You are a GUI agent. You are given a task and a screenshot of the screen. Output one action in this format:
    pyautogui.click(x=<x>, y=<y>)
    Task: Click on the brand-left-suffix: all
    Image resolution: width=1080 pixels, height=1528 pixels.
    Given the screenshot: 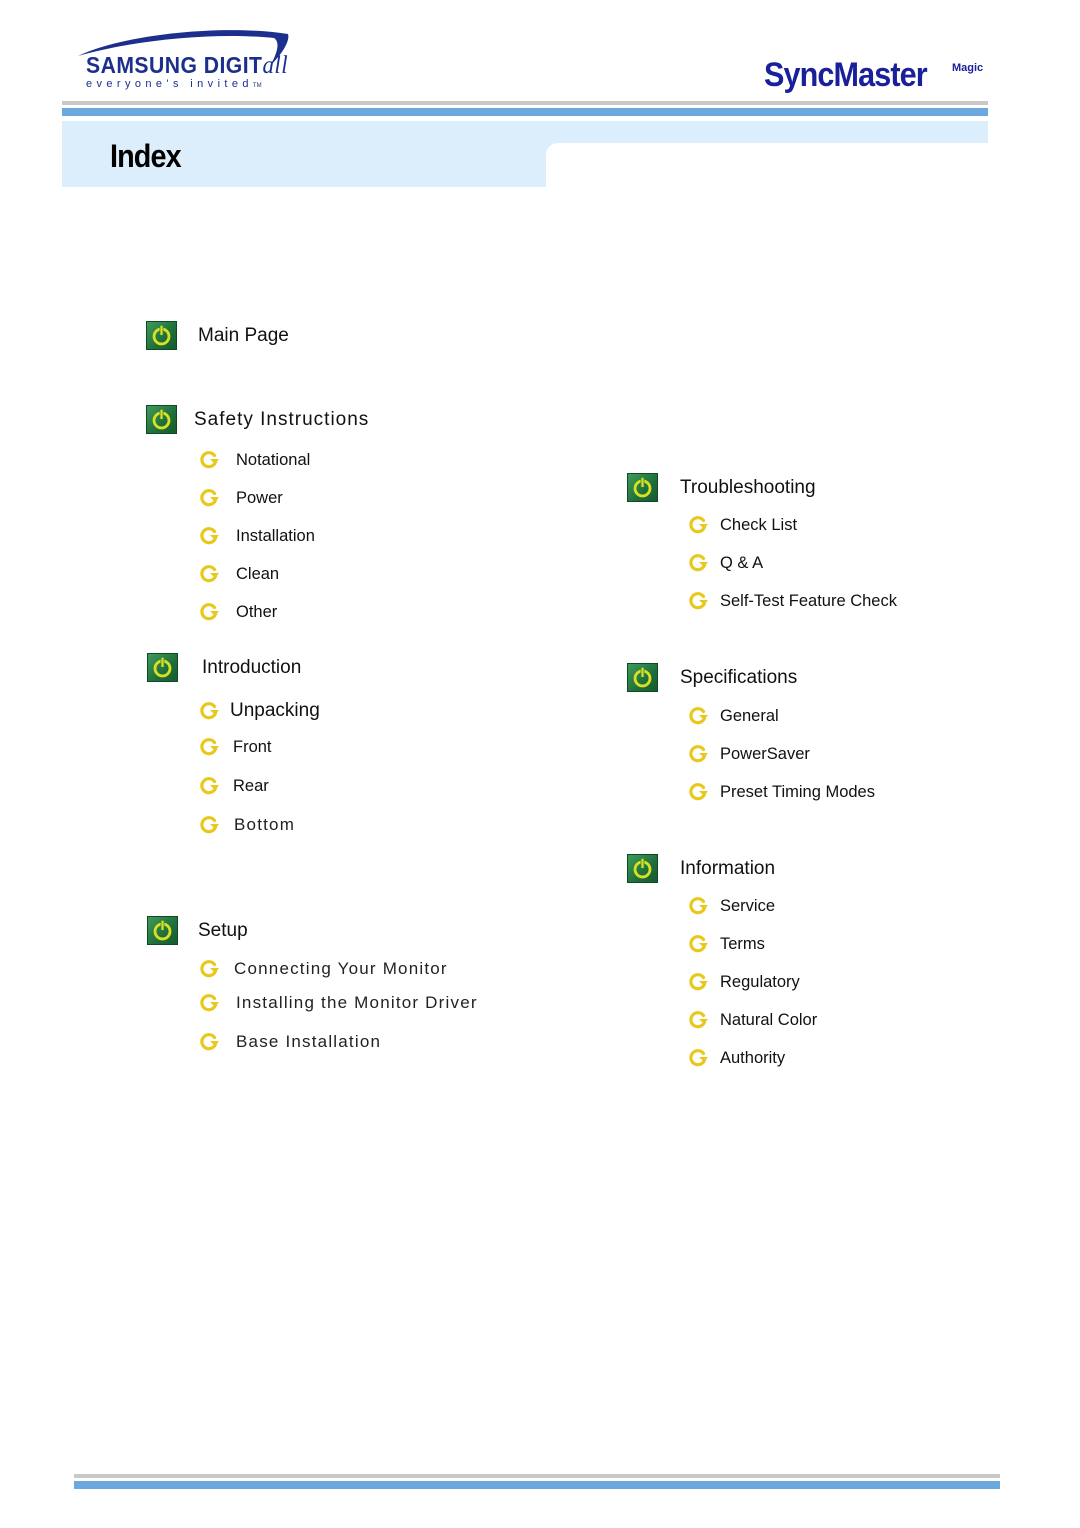 What is the action you would take?
    pyautogui.click(x=275, y=65)
    